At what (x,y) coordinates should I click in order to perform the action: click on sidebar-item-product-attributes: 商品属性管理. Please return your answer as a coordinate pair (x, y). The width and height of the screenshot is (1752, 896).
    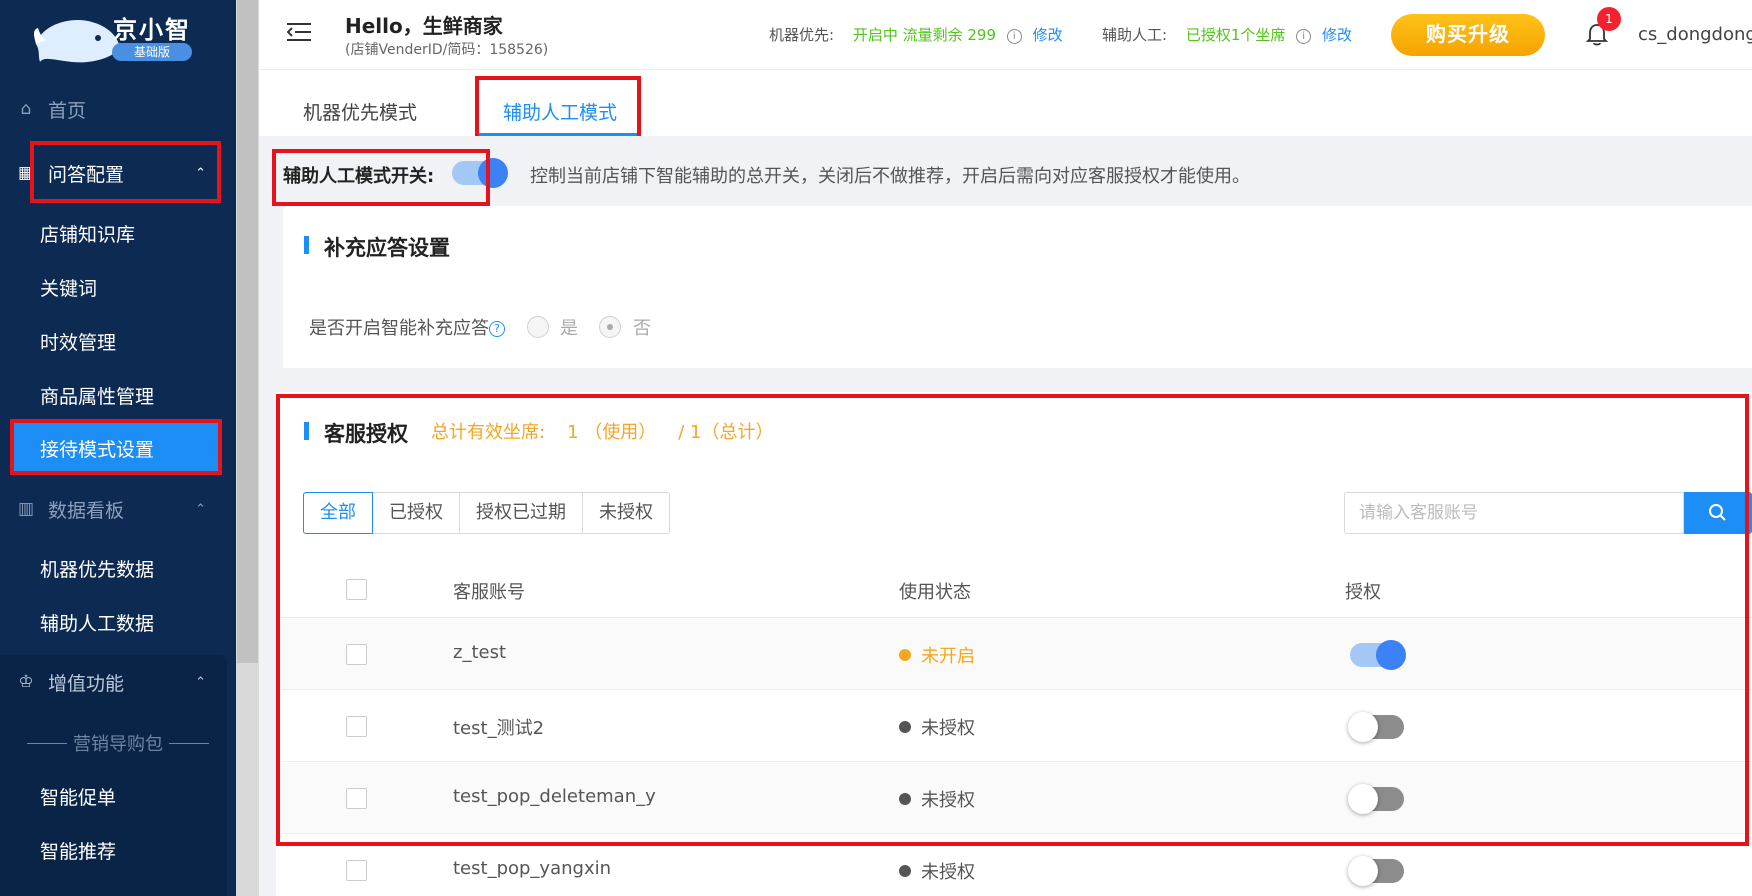
    Looking at the image, I should click on (118, 395).